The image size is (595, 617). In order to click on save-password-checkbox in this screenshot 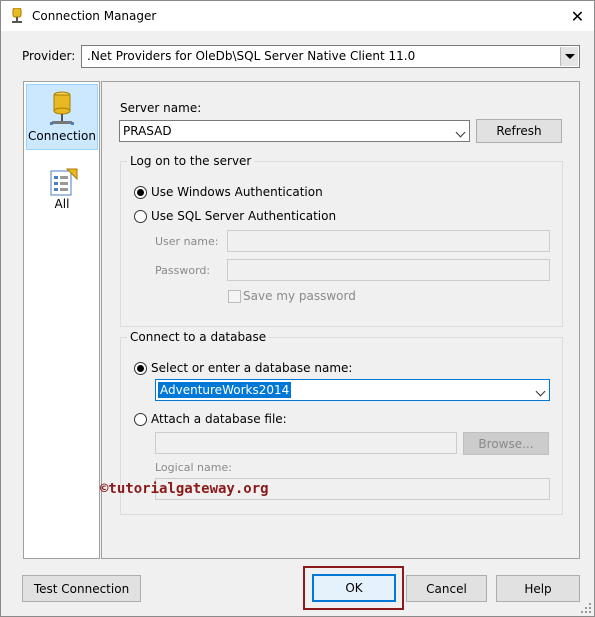, I will do `click(234, 296)`.